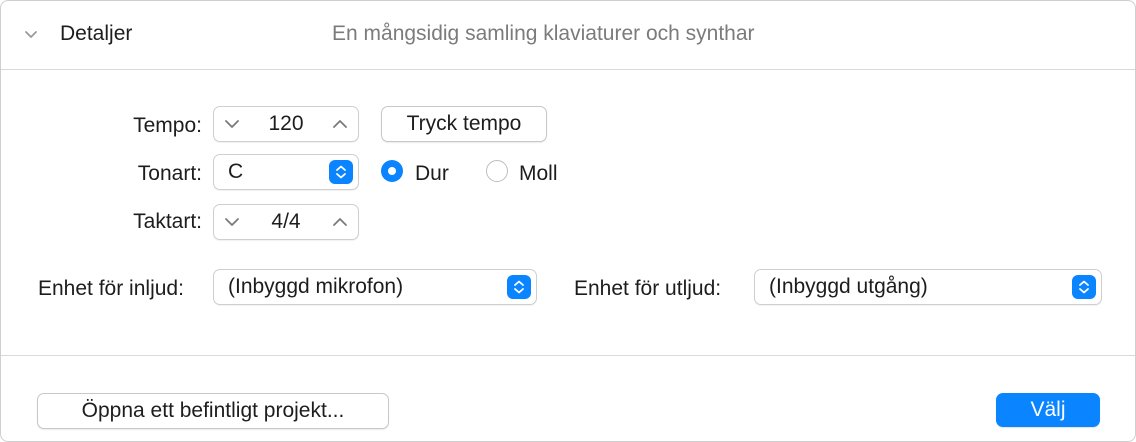 The height and width of the screenshot is (442, 1136). I want to click on time-signature-label: Taktart:, so click(167, 221).